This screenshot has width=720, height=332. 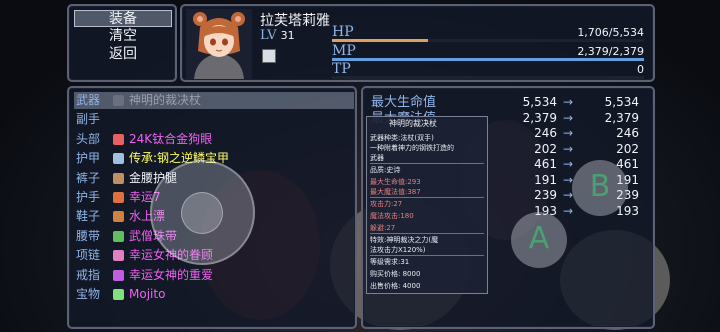 What do you see at coordinates (165, 100) in the screenshot?
I see `slot-item-name: 神明的裁决杖` at bounding box center [165, 100].